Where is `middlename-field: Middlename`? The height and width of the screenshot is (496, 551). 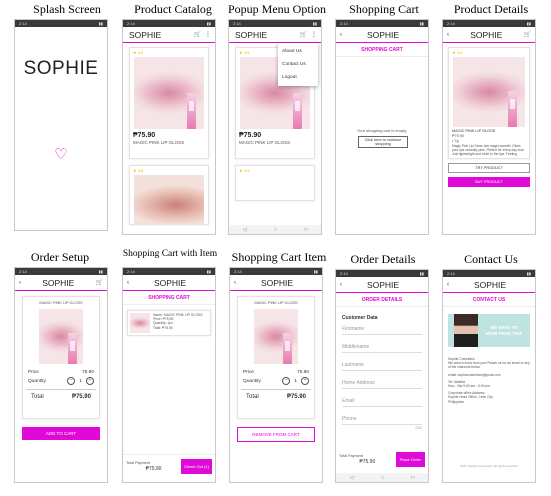
middlename-field: Middlename is located at coordinates (382, 347).